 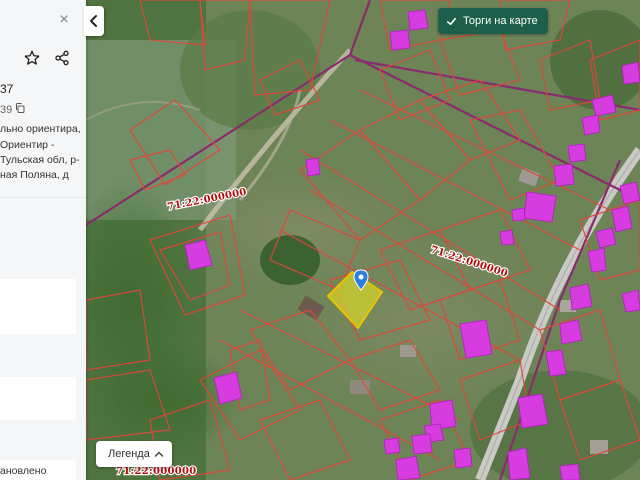 I want to click on divider, so click(x=43, y=197).